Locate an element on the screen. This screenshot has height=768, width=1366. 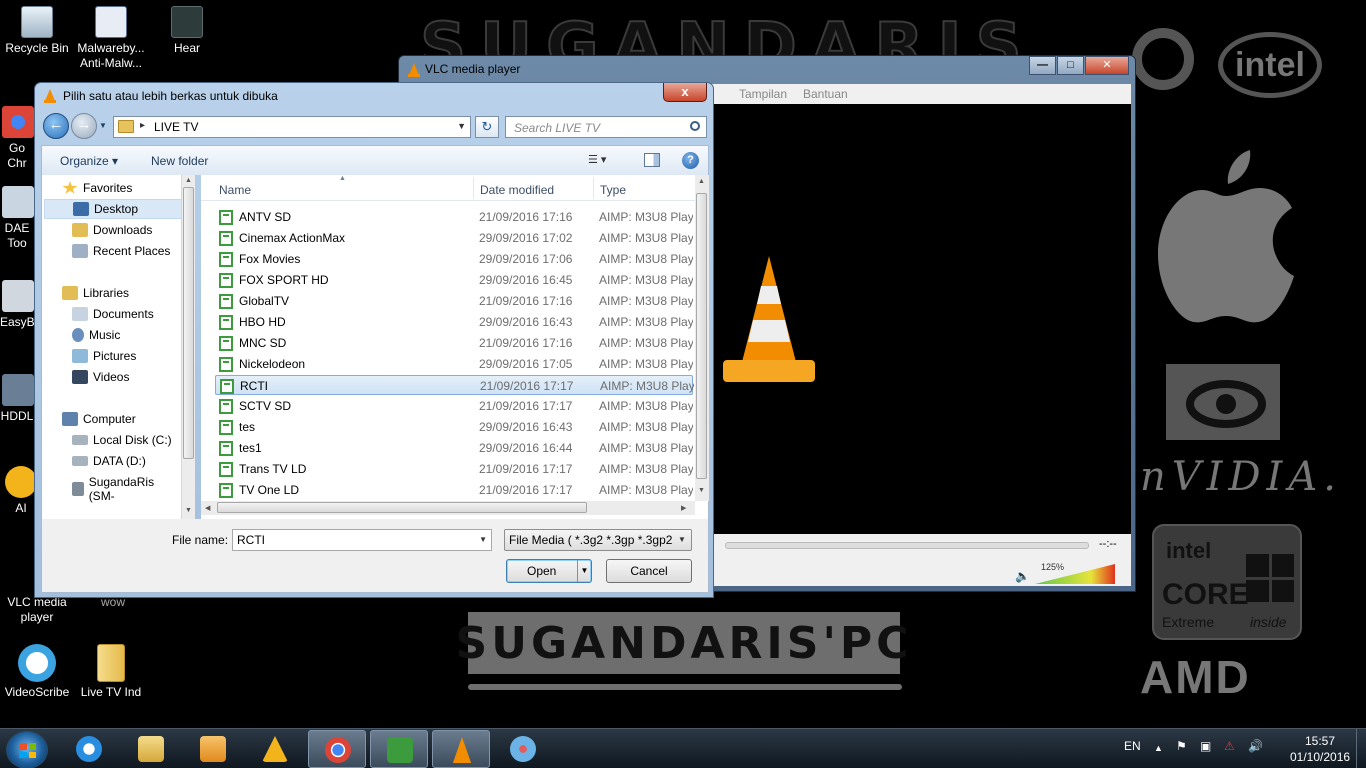
taskbar-aimp is located at coordinates (275, 749).